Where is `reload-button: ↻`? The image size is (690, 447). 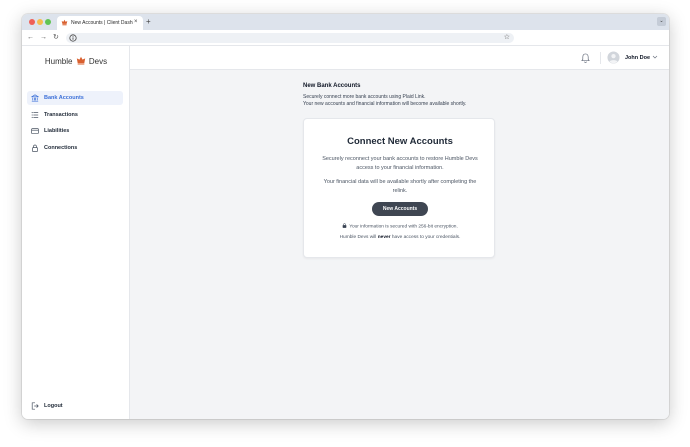
reload-button: ↻ is located at coordinates (56, 38).